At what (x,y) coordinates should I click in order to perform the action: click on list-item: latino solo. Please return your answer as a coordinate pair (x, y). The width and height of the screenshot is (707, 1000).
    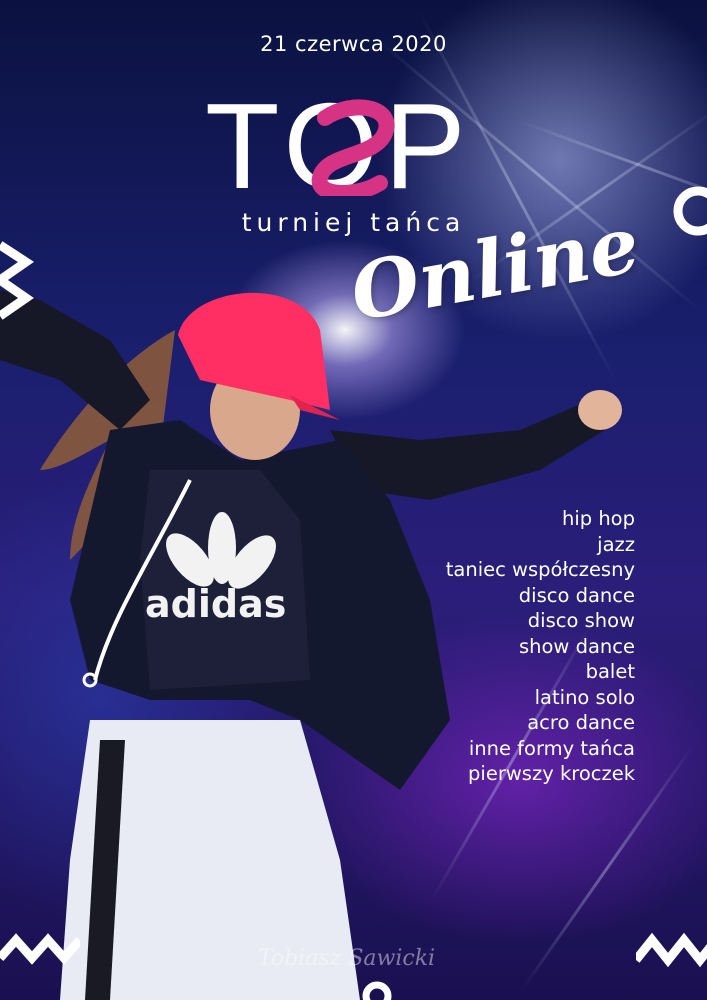
    Looking at the image, I should click on (584, 697).